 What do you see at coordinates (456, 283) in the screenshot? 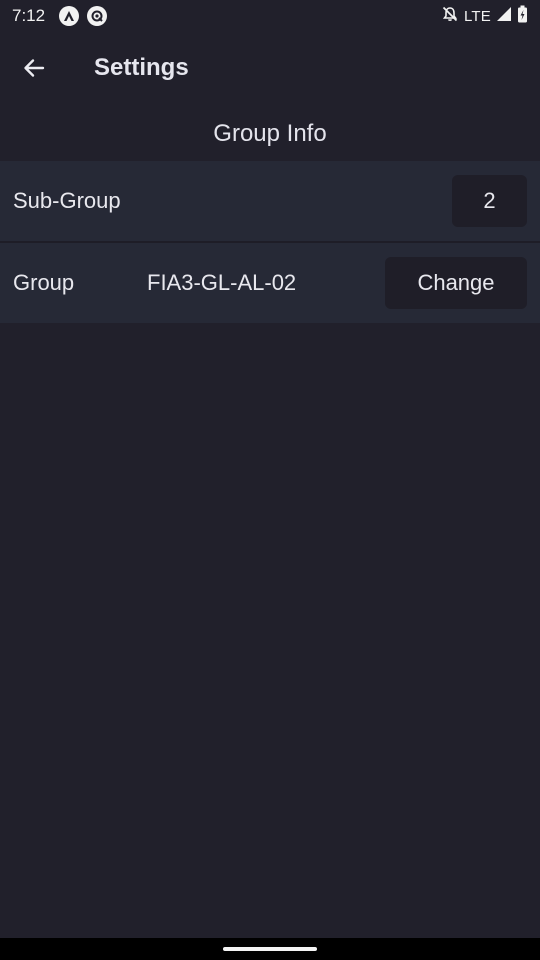
I see `change-group-button: Change` at bounding box center [456, 283].